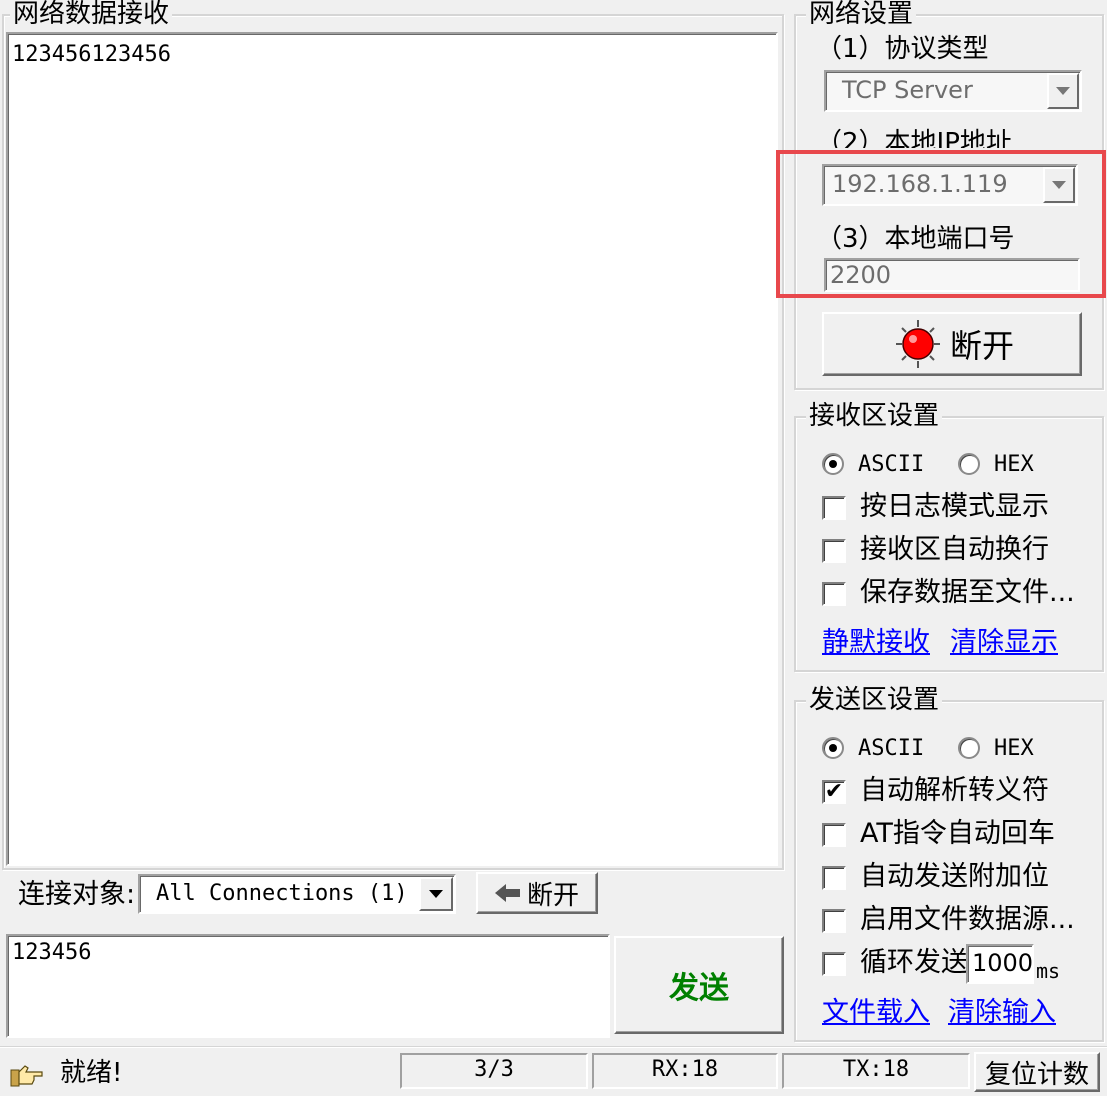 This screenshot has width=1107, height=1096. Describe the element at coordinates (834, 964) in the screenshot. I see `loop-send-checkbox` at that location.